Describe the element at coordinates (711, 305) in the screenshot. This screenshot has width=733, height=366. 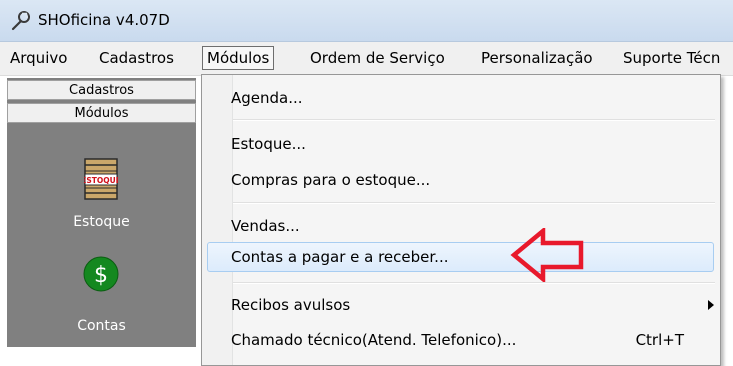
I see `submenu-arrow-icon` at that location.